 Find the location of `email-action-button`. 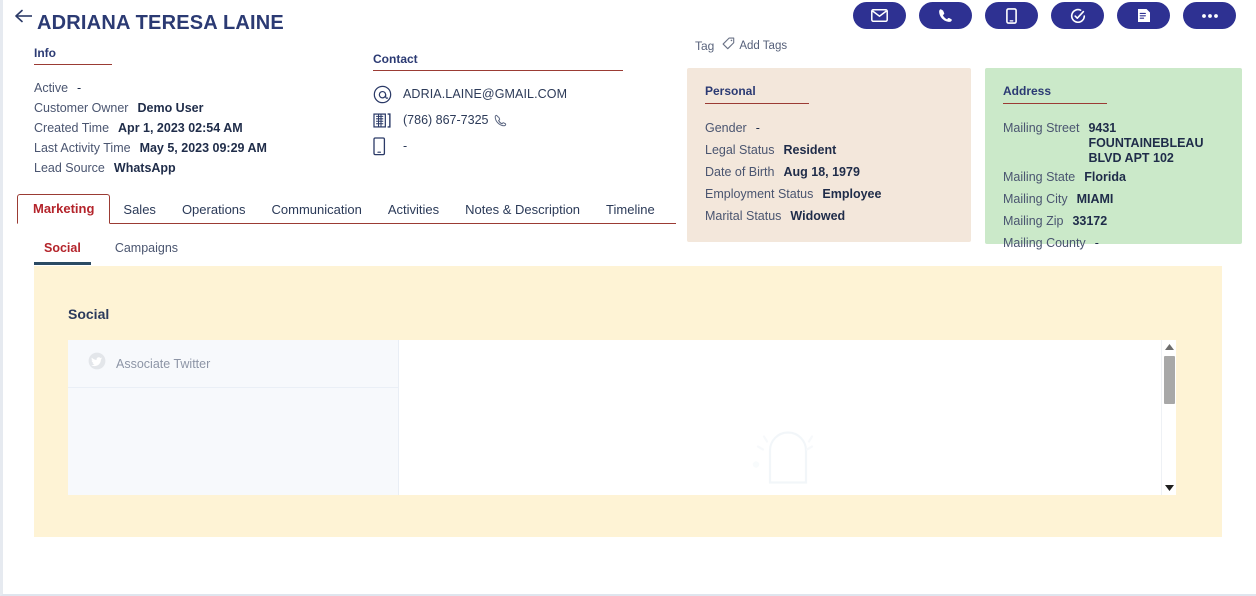

email-action-button is located at coordinates (879, 15).